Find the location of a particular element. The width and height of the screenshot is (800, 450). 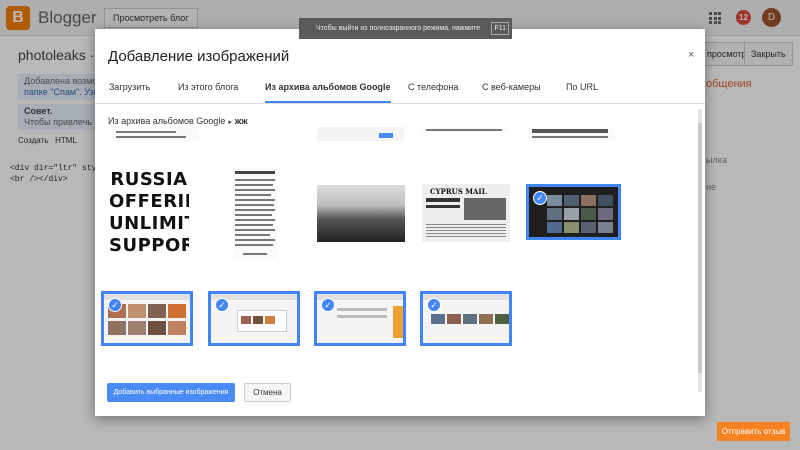

fullscreen-key: F11 is located at coordinates (500, 28).